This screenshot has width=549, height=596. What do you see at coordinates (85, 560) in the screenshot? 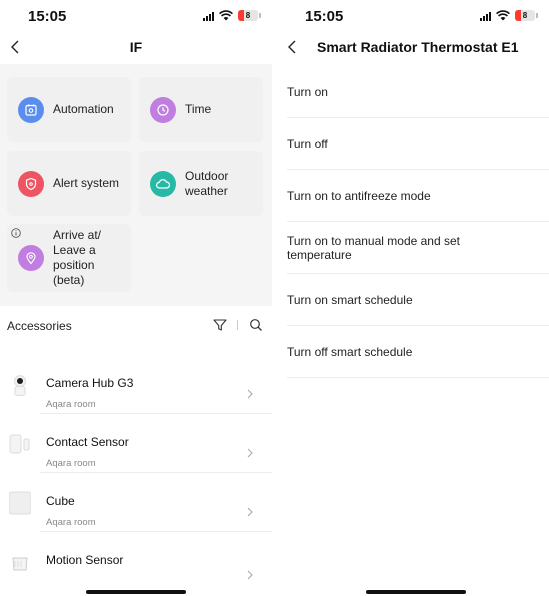
I see `item-name: Motion Sensor` at bounding box center [85, 560].